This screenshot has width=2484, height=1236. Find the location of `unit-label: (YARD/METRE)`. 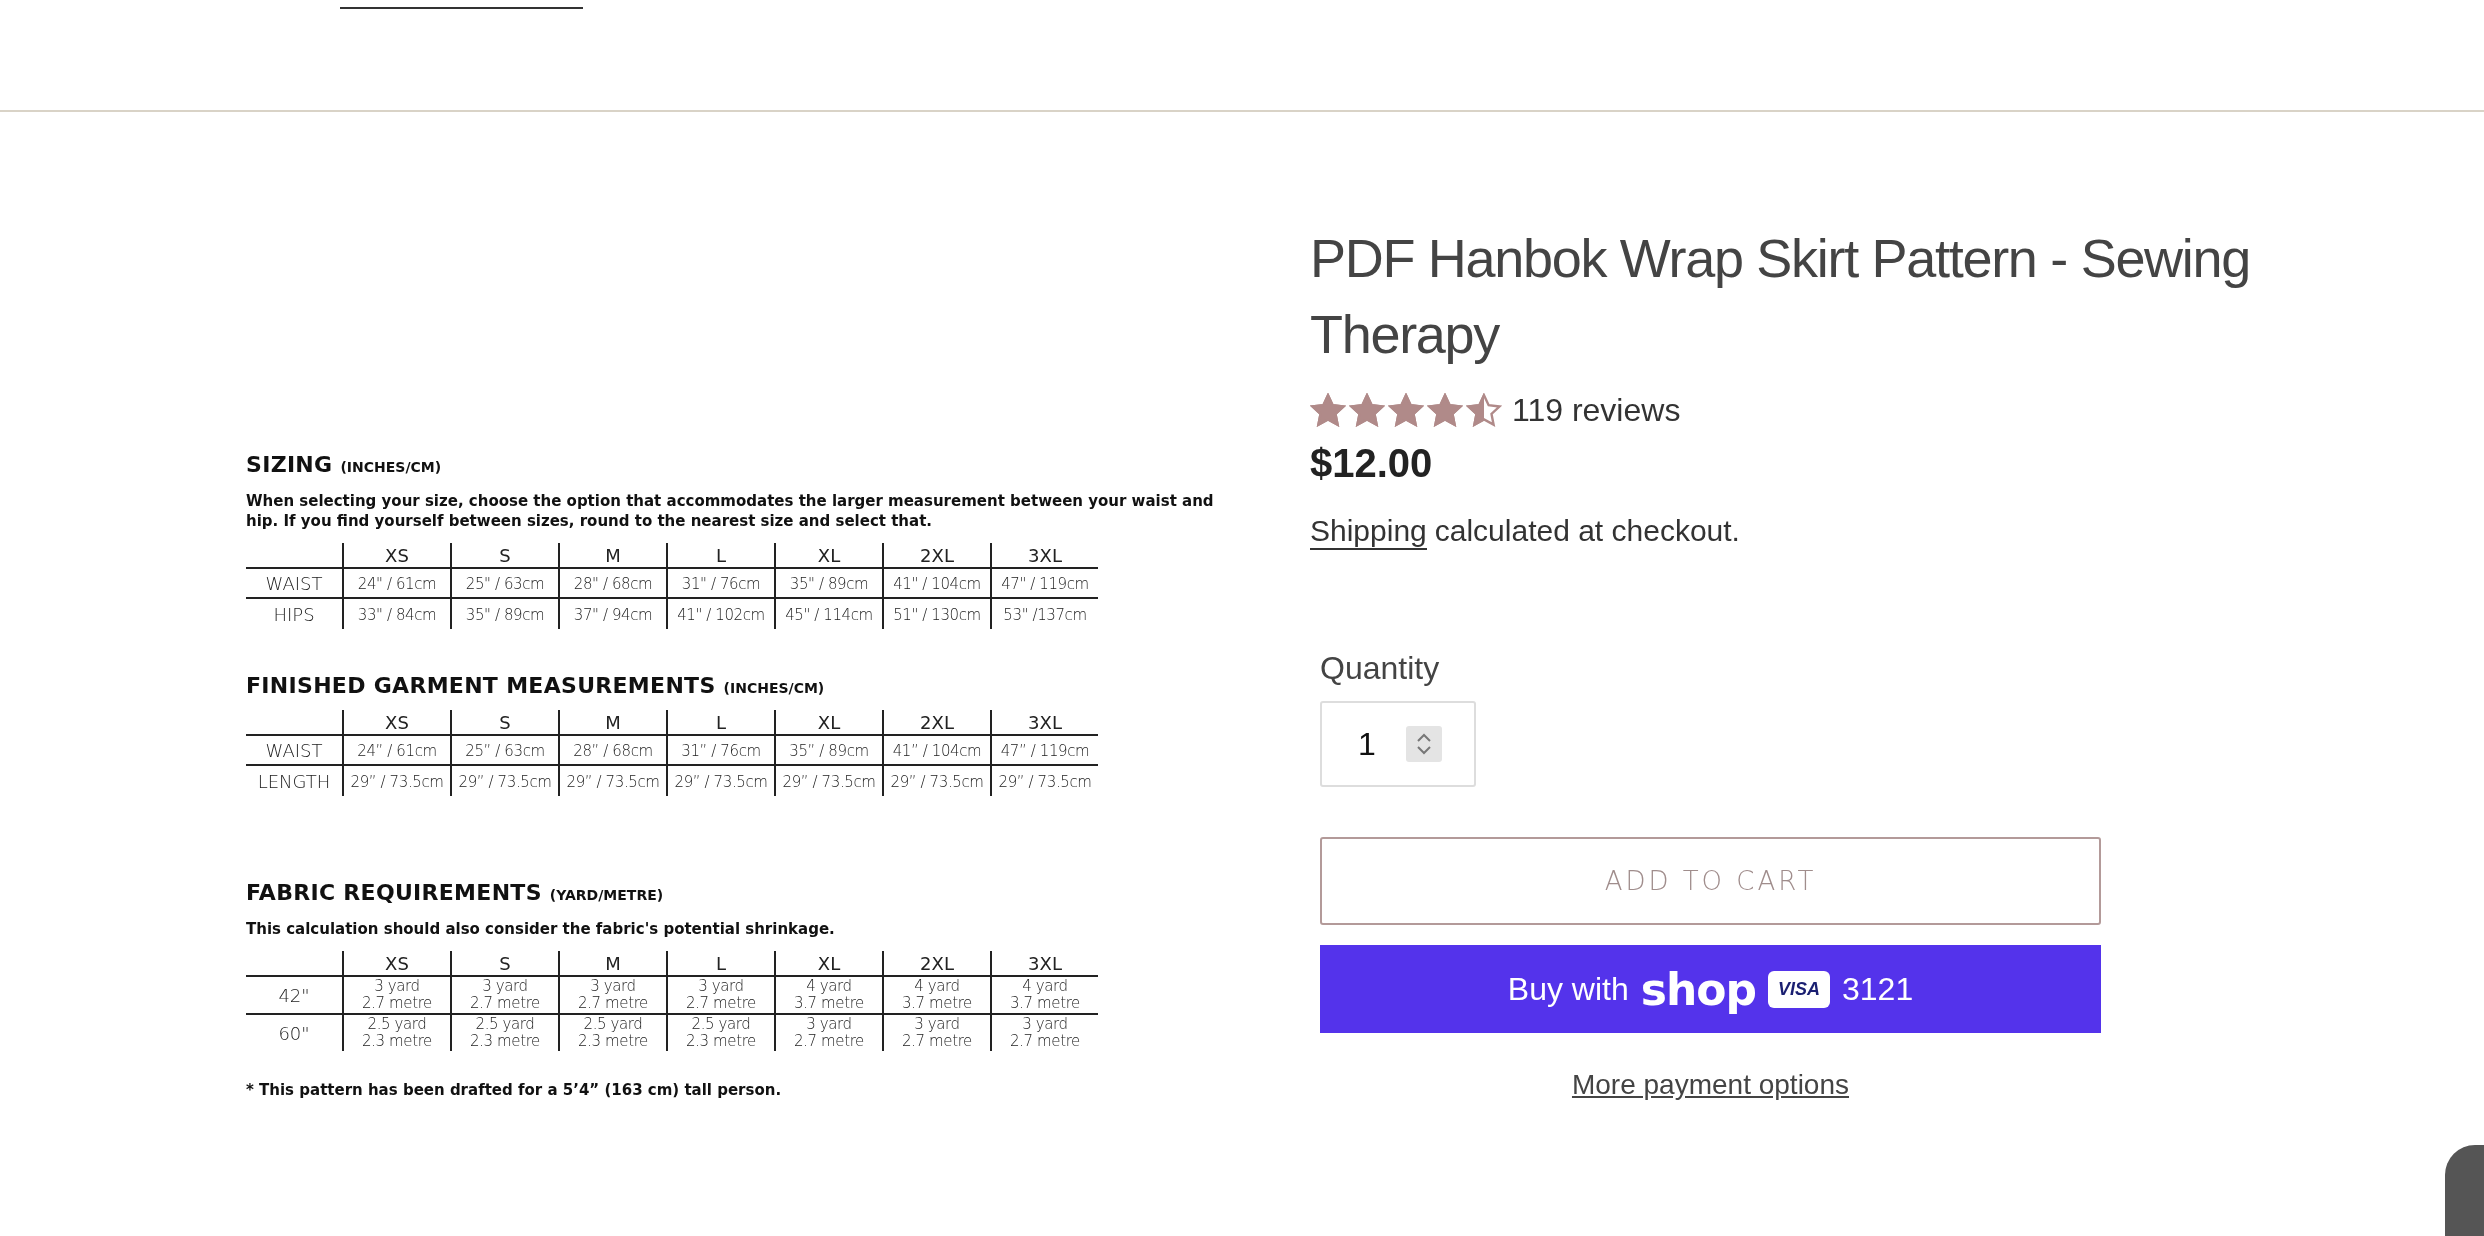

unit-label: (YARD/METRE) is located at coordinates (606, 895).